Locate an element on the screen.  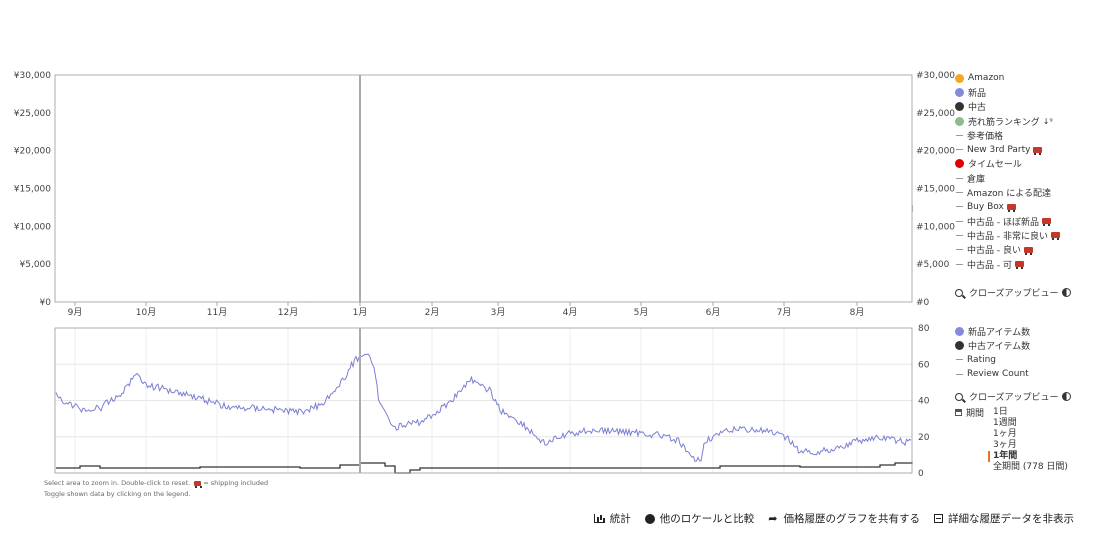
y-tick-left: ¥10,000 is located at coordinates (32, 227).